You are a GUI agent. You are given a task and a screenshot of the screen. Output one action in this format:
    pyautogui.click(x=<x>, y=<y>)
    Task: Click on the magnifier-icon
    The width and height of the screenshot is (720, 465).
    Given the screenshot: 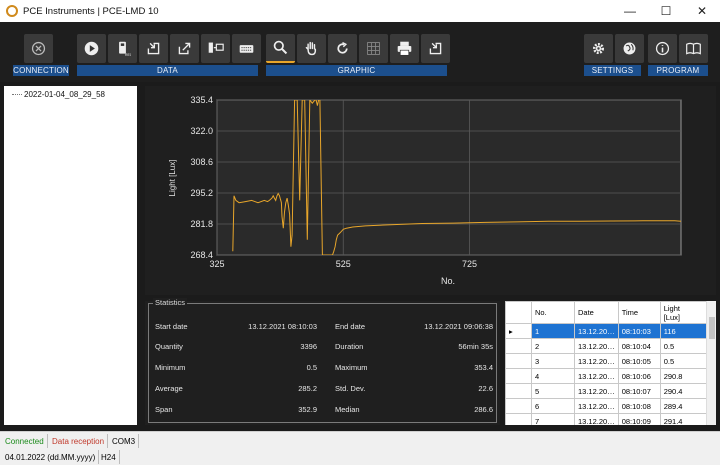 What is the action you would take?
    pyautogui.click(x=280, y=47)
    